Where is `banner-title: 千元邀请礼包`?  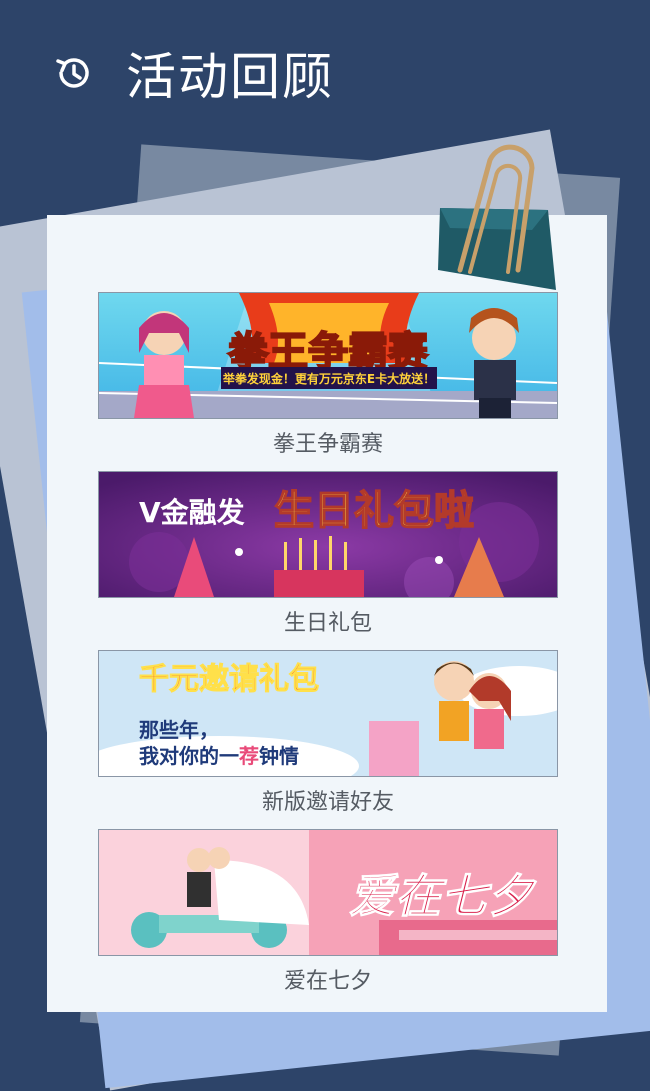
banner-title: 千元邀请礼包 is located at coordinates (229, 679).